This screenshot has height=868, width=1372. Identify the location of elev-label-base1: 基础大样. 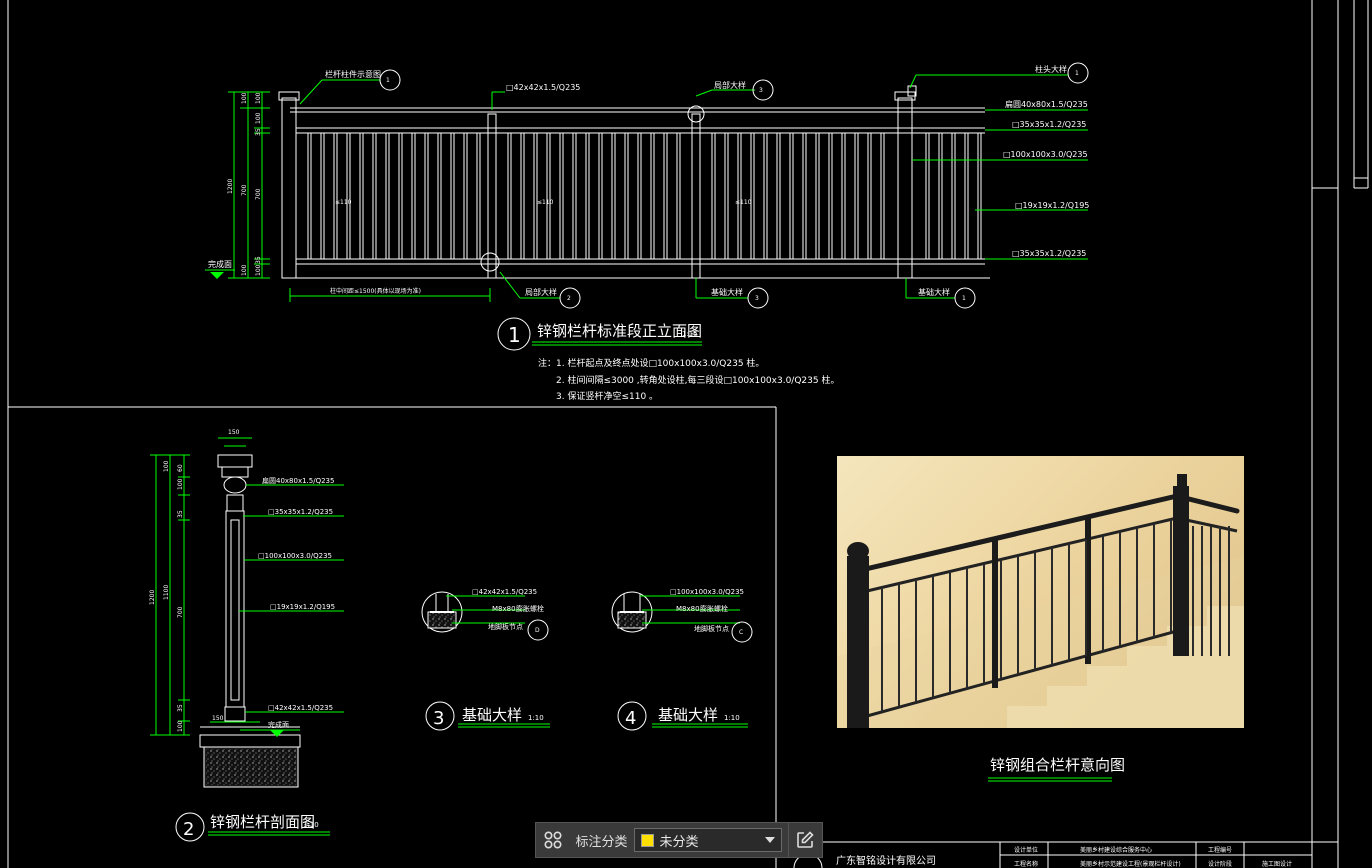
(727, 292).